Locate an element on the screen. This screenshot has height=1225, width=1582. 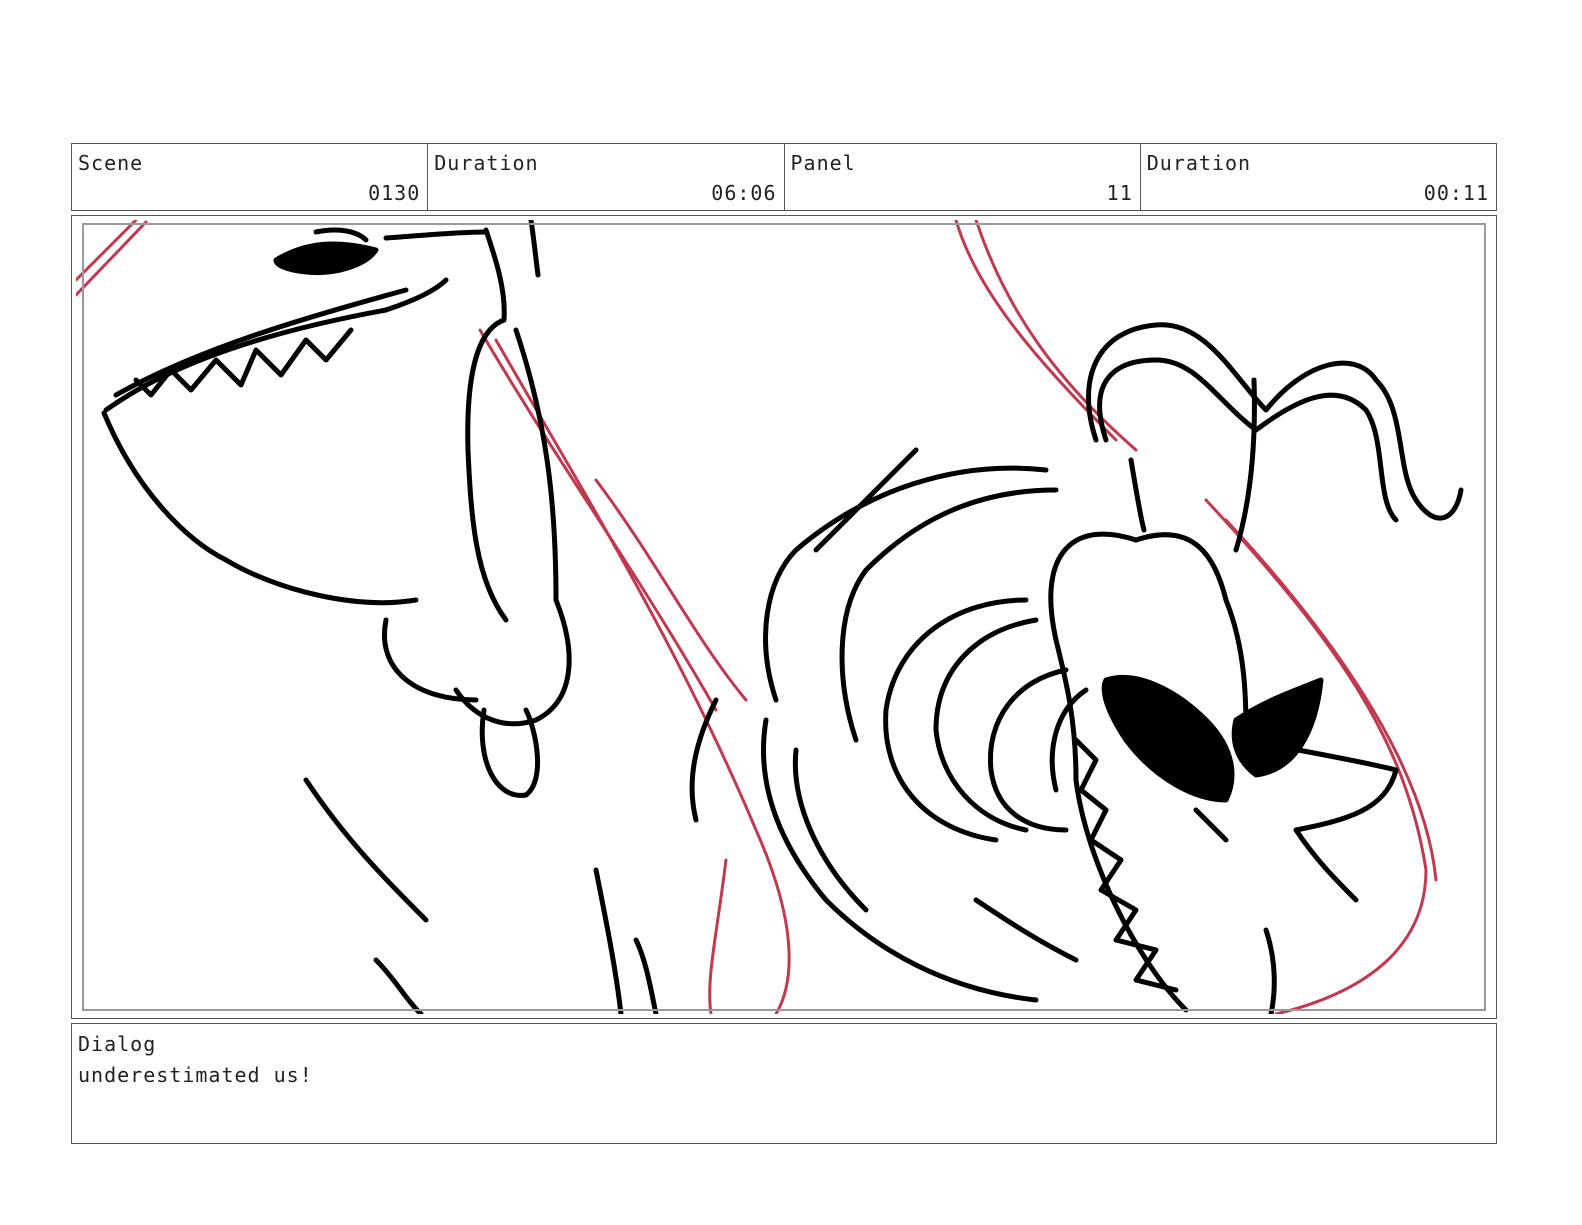
panel-duration-label: Duration is located at coordinates (1199, 163).